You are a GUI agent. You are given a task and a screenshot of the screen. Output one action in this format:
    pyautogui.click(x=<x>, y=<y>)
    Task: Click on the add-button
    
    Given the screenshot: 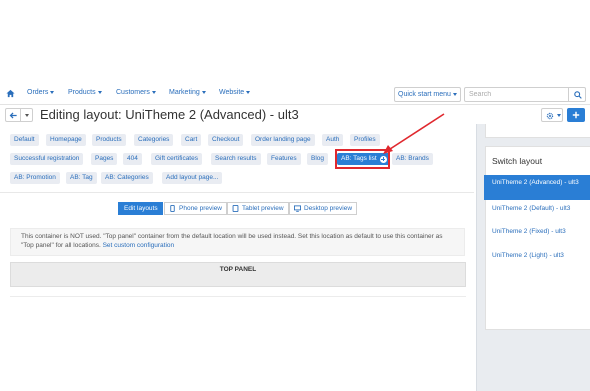 What is the action you would take?
    pyautogui.click(x=576, y=115)
    